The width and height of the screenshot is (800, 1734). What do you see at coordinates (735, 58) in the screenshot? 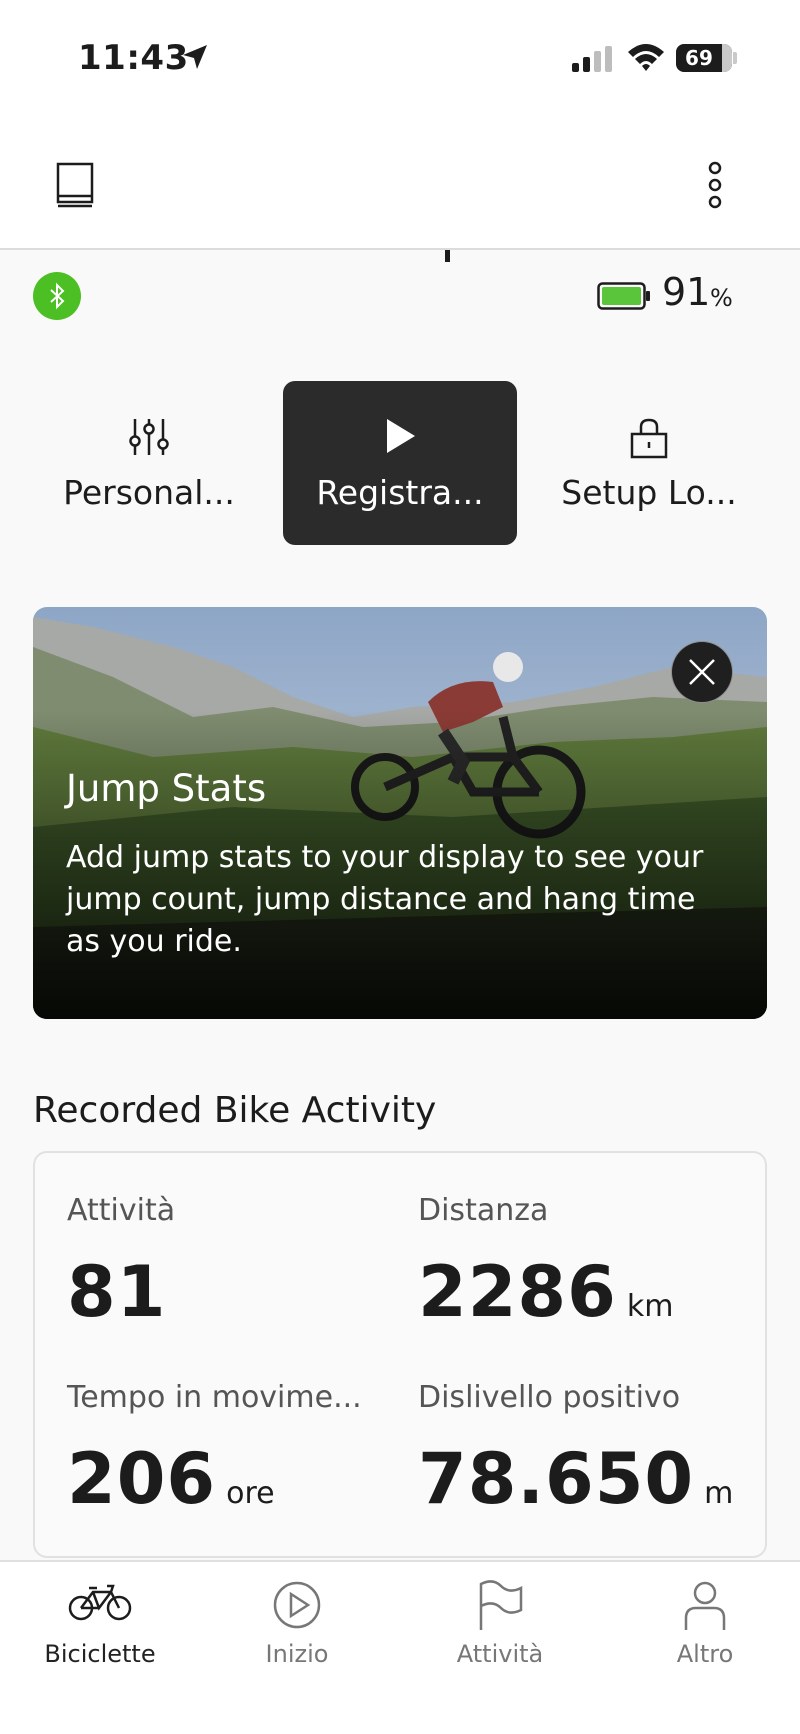
I see `system-battery-tip` at bounding box center [735, 58].